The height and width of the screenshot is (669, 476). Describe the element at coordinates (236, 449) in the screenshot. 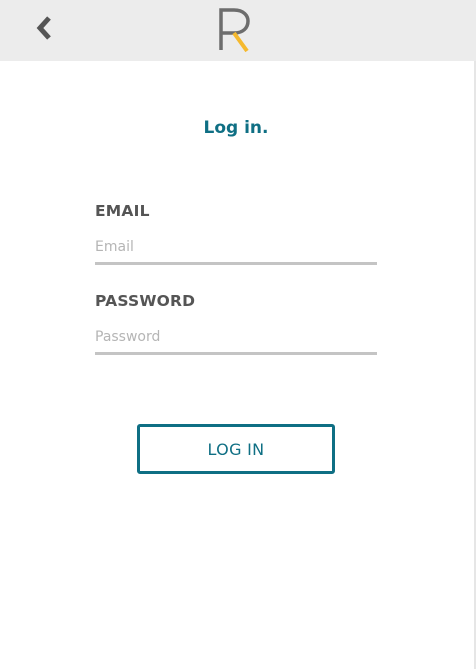

I see `login-button: LOG IN` at that location.